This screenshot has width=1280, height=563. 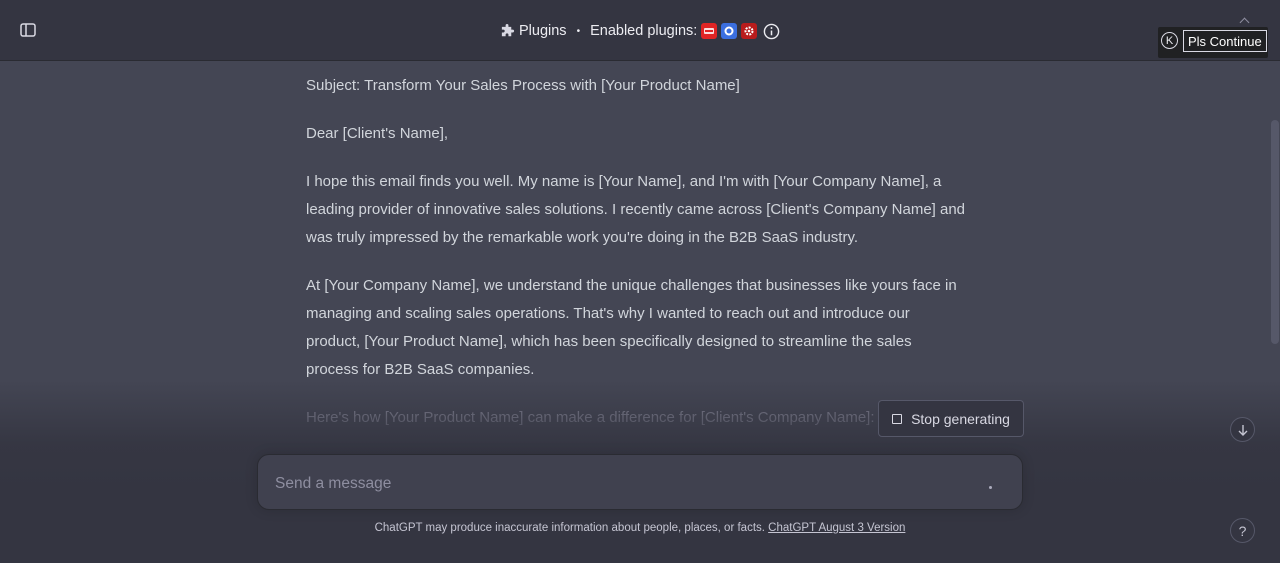 I want to click on model-label: Plugins, so click(x=543, y=31).